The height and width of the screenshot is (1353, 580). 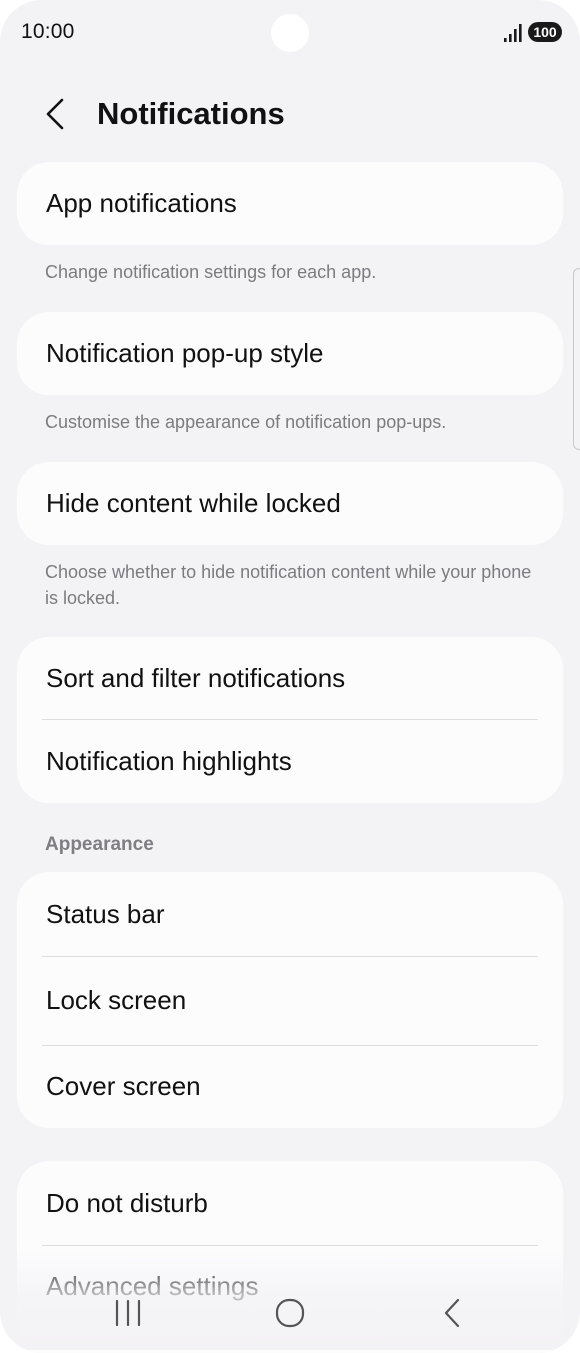 What do you see at coordinates (123, 1086) in the screenshot?
I see `cover-screen-label: Cover screen` at bounding box center [123, 1086].